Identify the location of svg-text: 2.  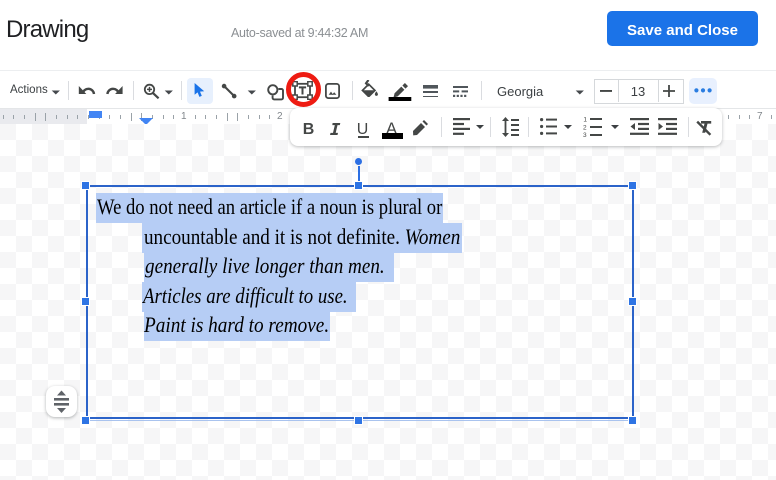
(585, 128).